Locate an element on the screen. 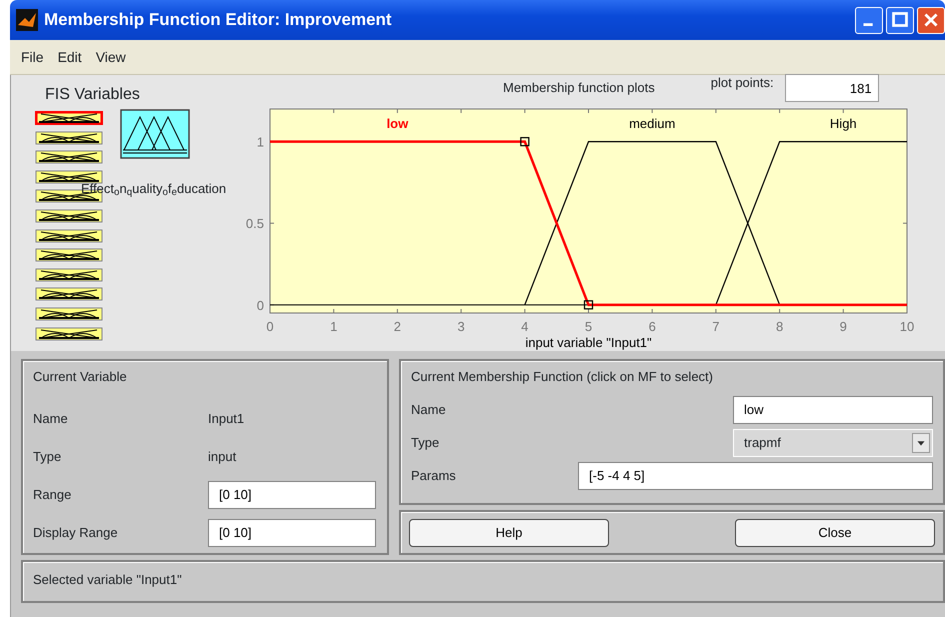 The width and height of the screenshot is (945, 617). field-label: Display Range is located at coordinates (76, 533).